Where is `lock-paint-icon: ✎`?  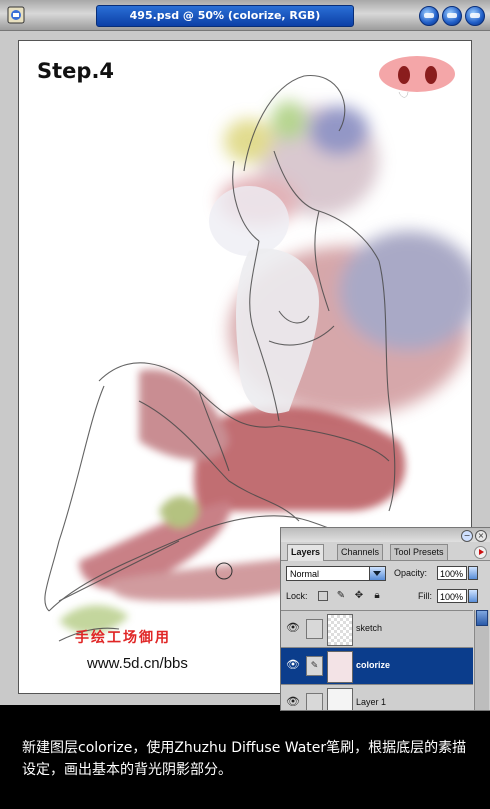
lock-paint-icon: ✎ is located at coordinates (341, 596).